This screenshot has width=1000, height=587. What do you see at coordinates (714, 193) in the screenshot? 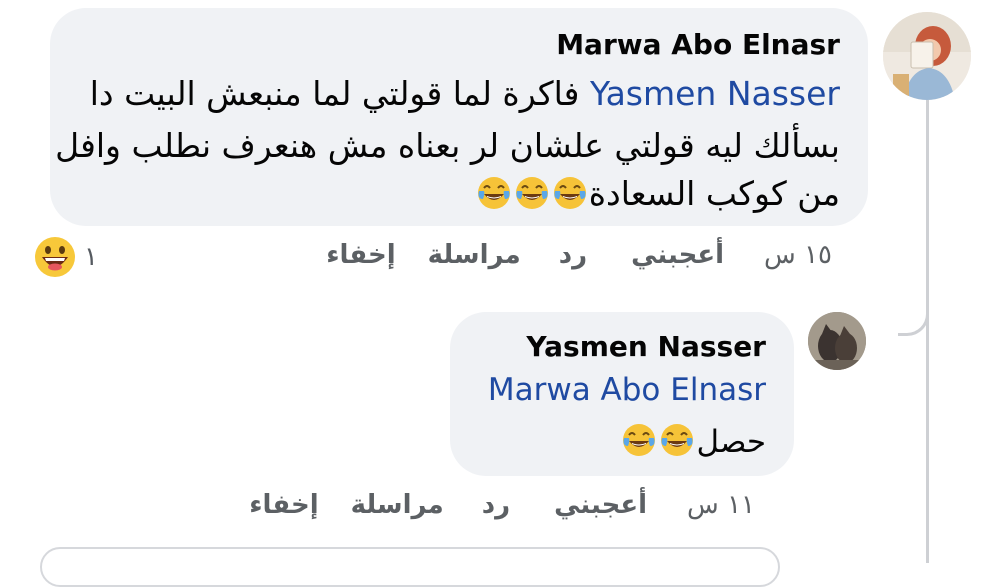
I see `comment-text-part: من كوكب السعادة` at bounding box center [714, 193].